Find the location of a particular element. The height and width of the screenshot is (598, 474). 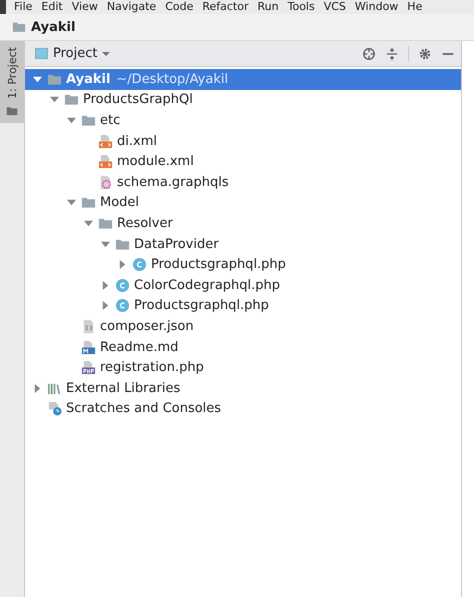

menu-item: File is located at coordinates (23, 7).